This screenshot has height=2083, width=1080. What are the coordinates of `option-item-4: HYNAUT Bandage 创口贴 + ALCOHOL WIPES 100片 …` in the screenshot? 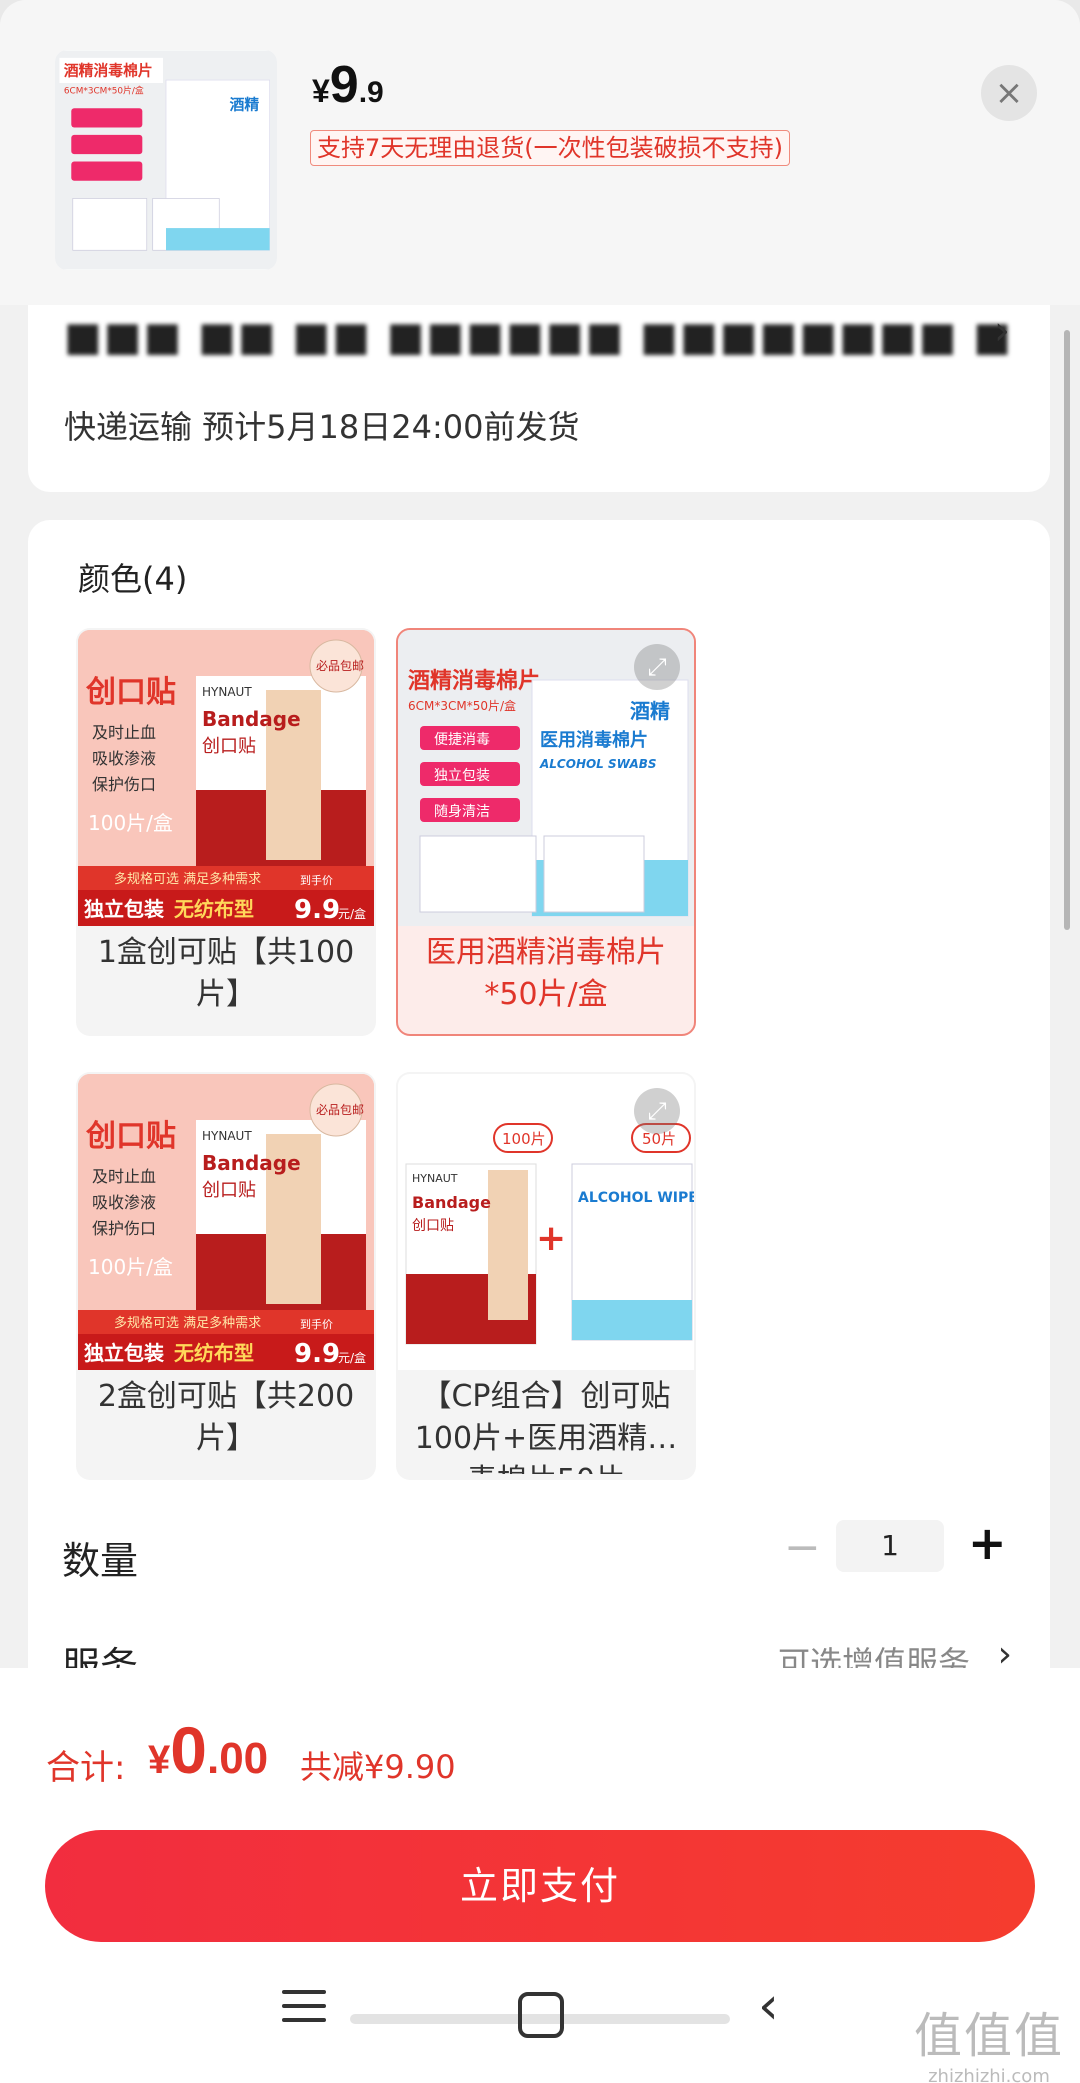 It's located at (546, 1276).